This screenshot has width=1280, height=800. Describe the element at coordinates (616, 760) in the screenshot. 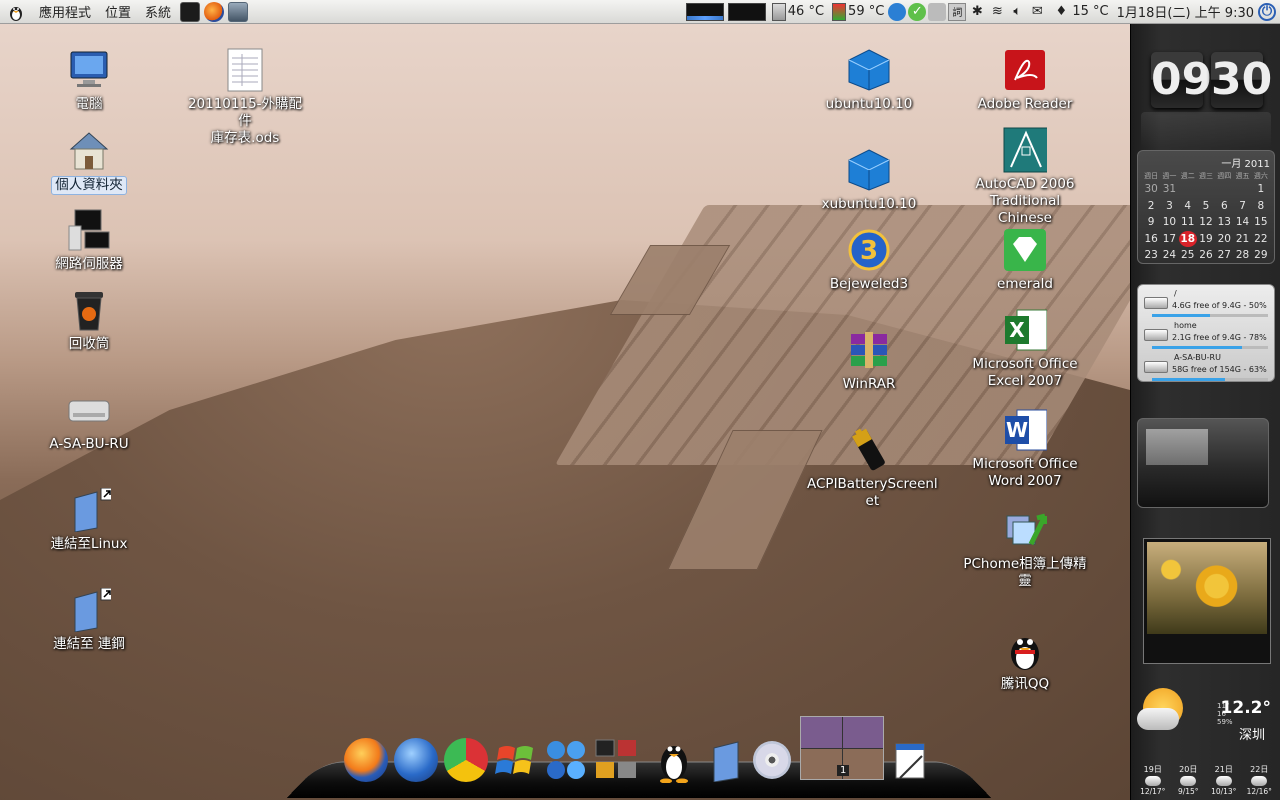

I see `terminal-stack-icon` at that location.